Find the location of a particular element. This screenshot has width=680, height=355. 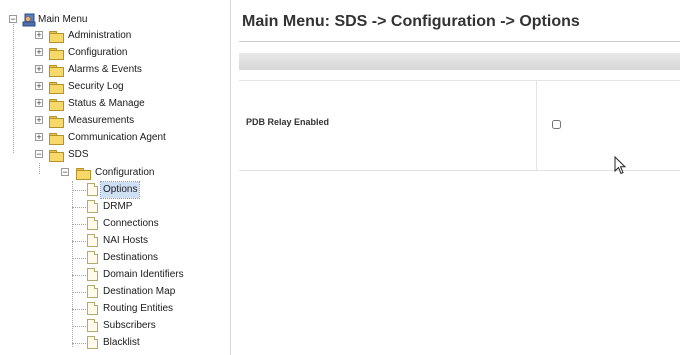

tree-label: Domain Identifiers is located at coordinates (143, 274).